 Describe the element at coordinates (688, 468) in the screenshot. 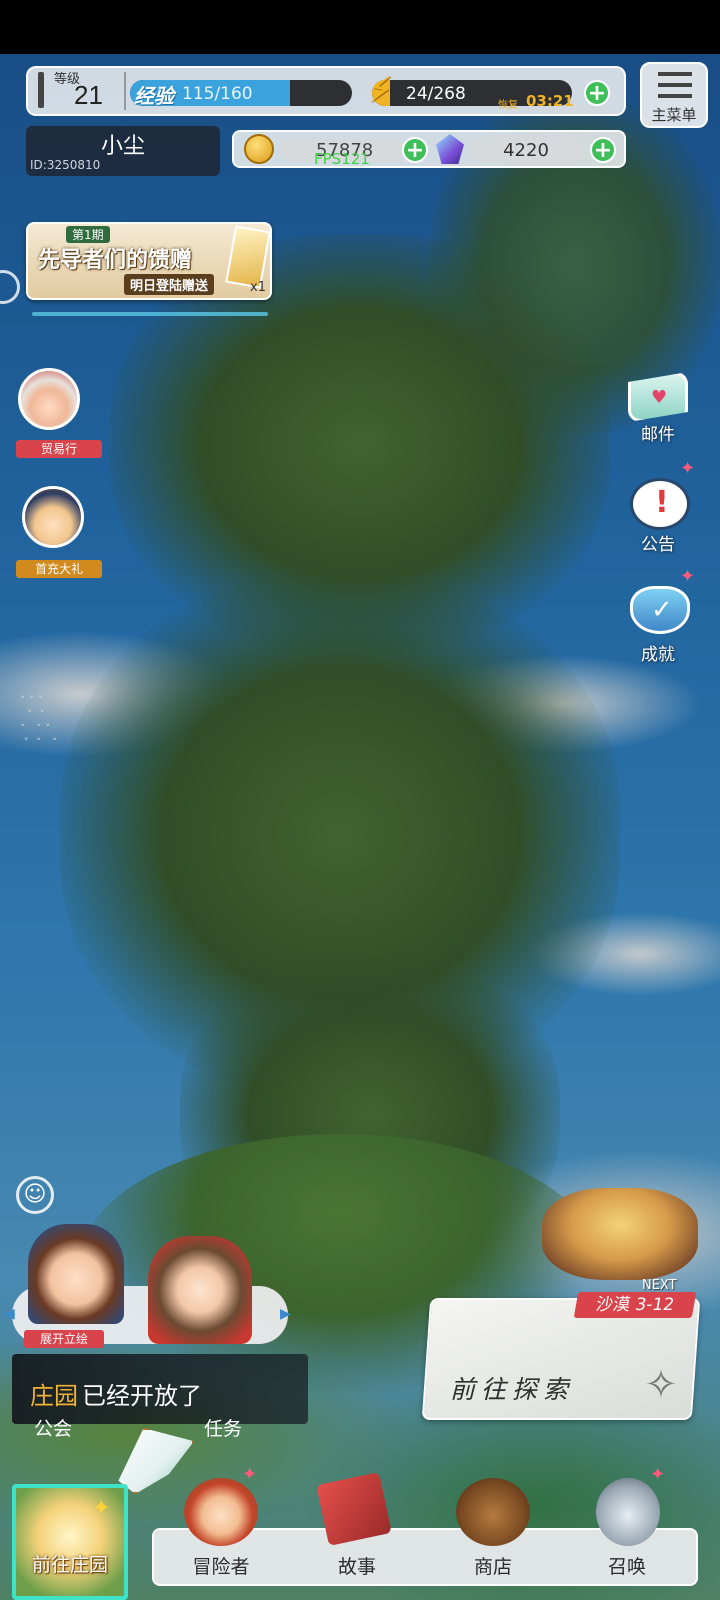

I see `notice-badge-icon: ✦` at that location.